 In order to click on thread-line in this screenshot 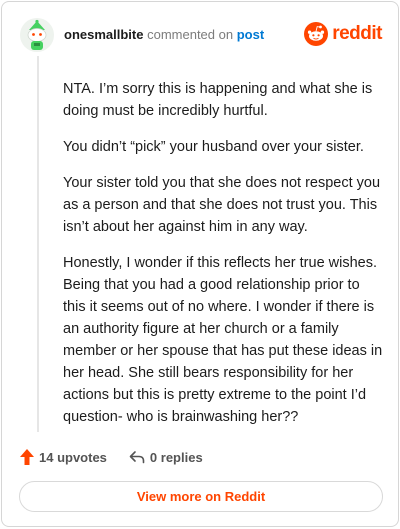, I will do `click(38, 244)`.